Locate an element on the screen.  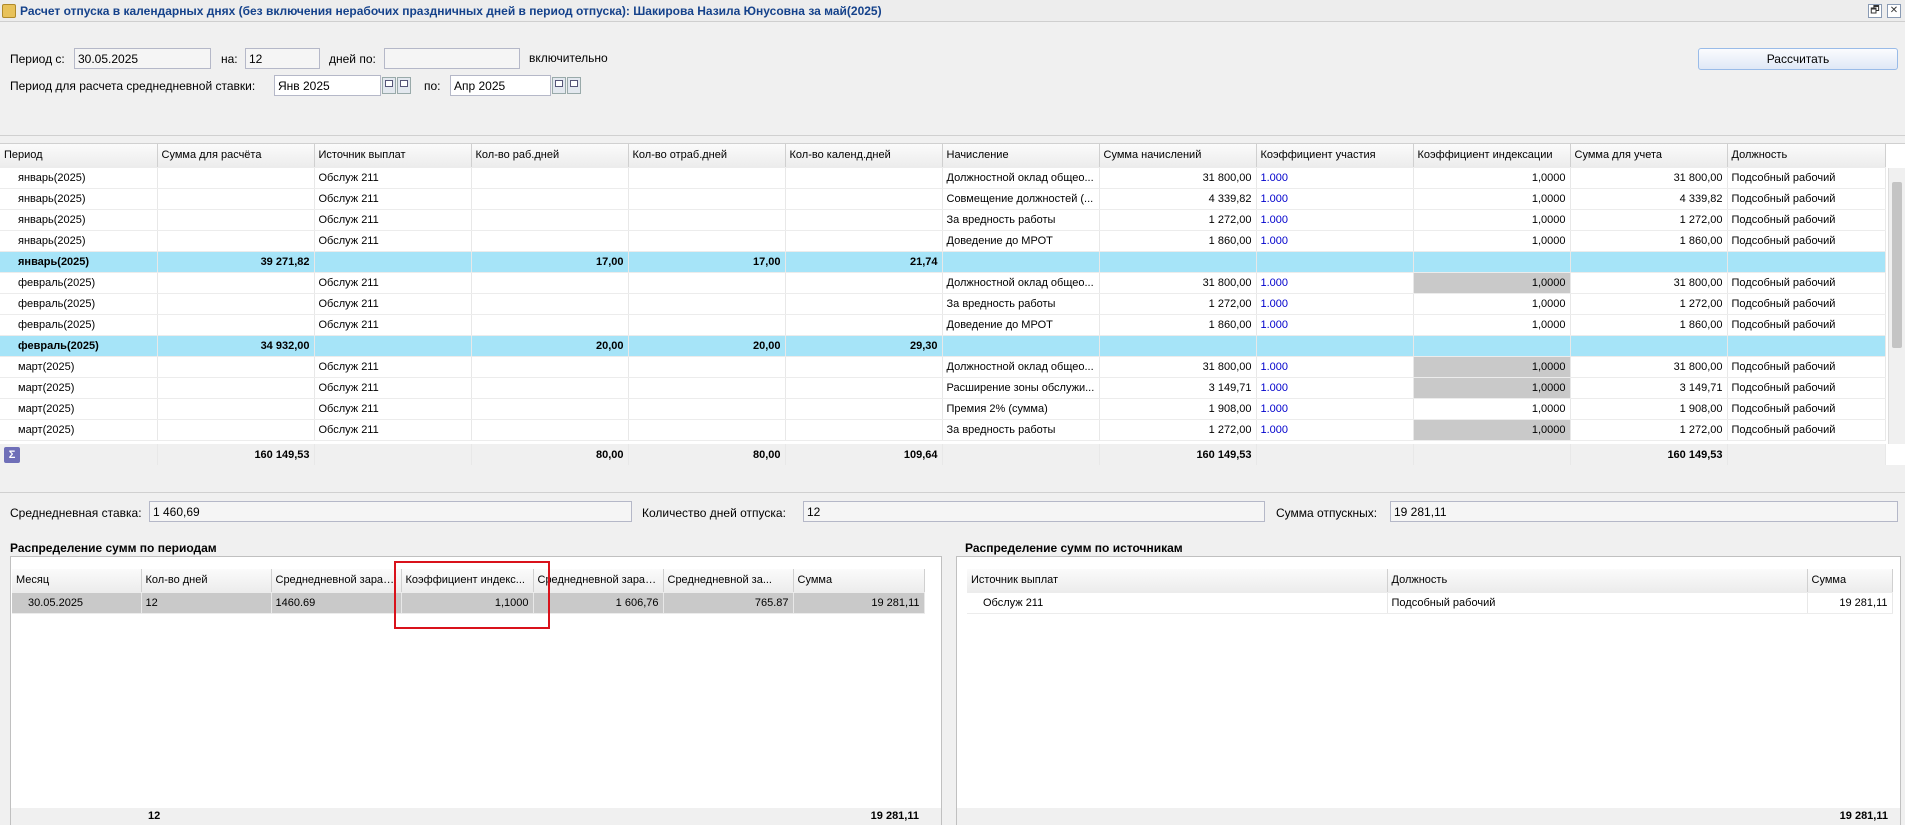
column-header: Сумма для учета is located at coordinates (1649, 156).